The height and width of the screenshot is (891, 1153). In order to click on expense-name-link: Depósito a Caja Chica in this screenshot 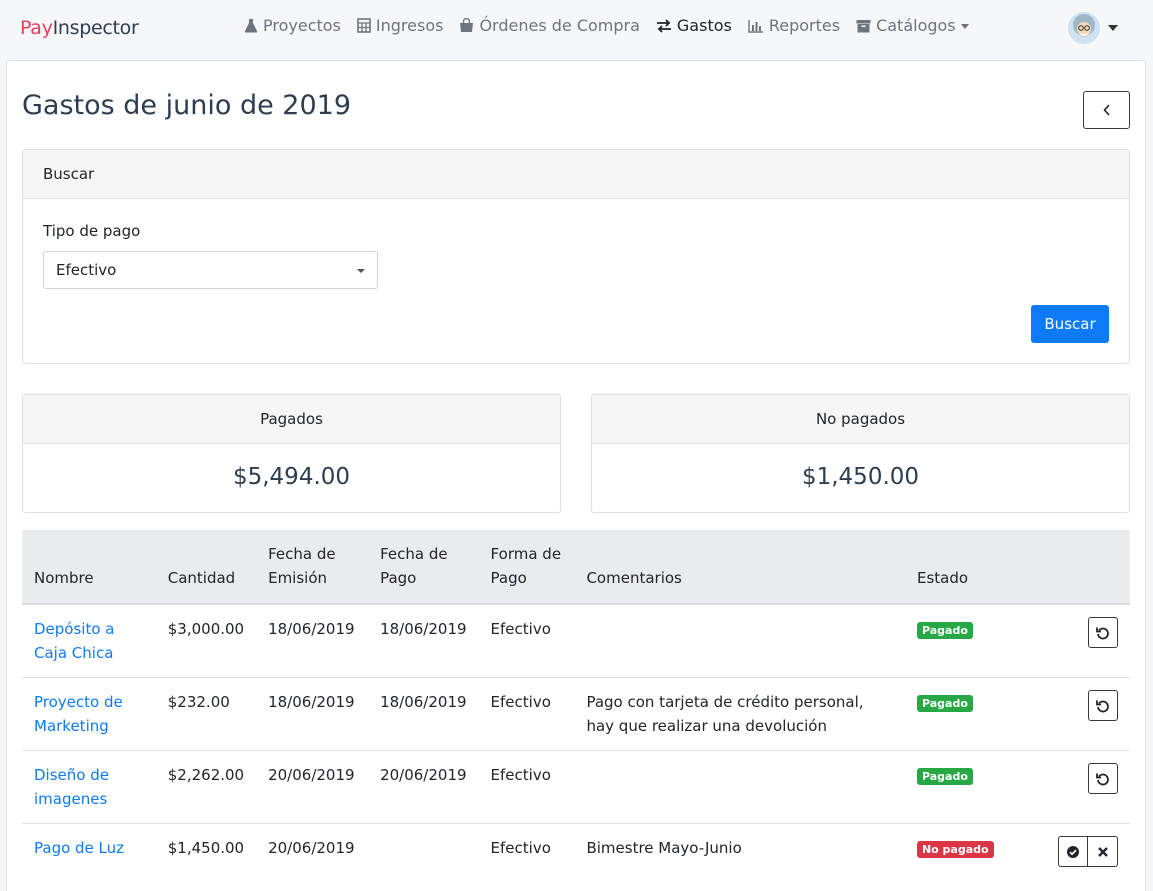, I will do `click(74, 641)`.